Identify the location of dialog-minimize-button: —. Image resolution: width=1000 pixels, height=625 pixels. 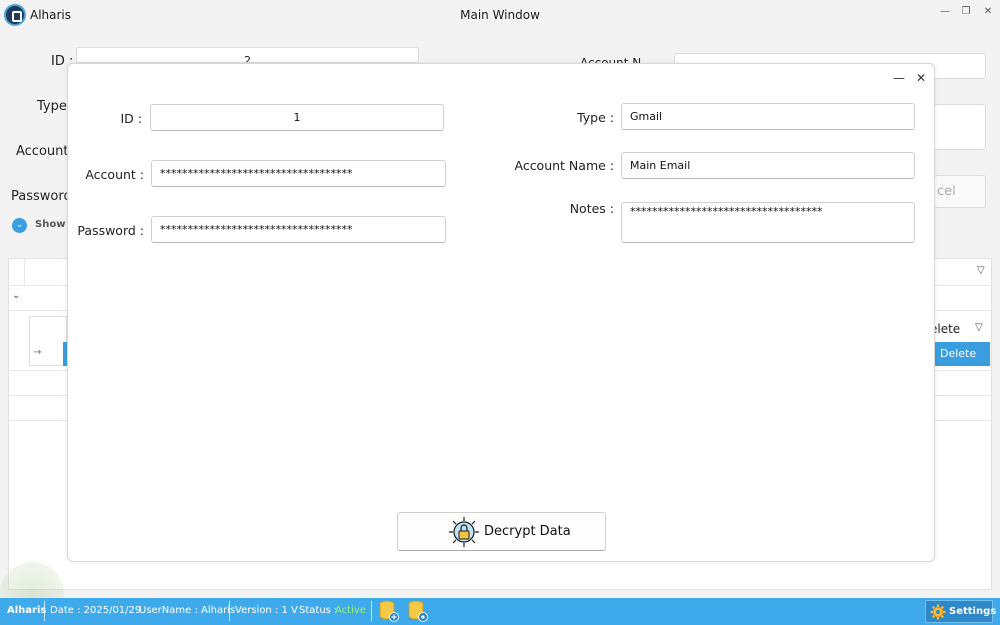
(899, 78).